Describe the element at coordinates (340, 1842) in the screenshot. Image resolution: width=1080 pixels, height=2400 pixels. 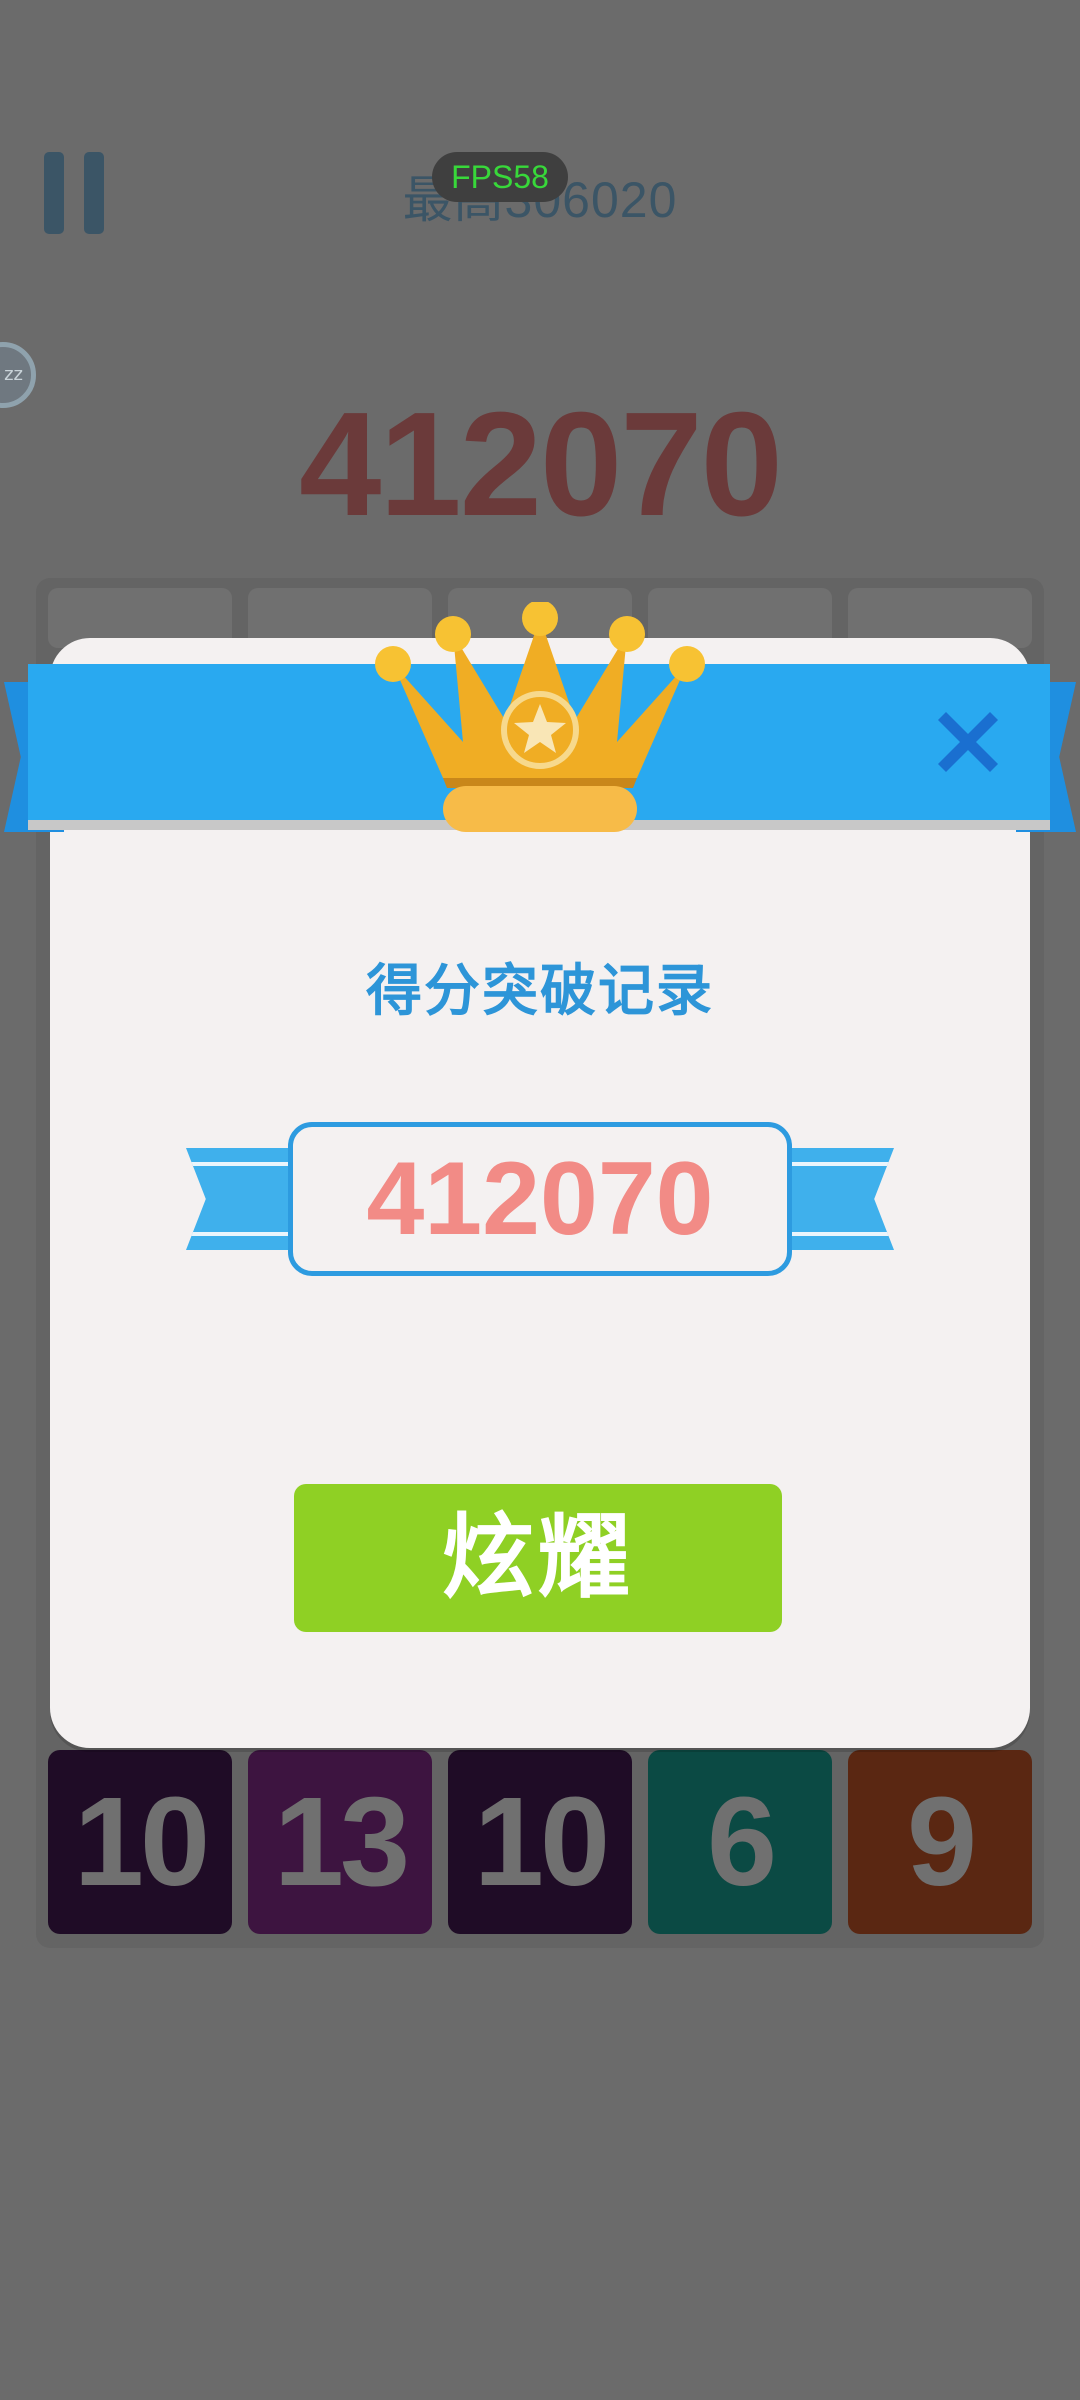
I see `tile: 13` at that location.